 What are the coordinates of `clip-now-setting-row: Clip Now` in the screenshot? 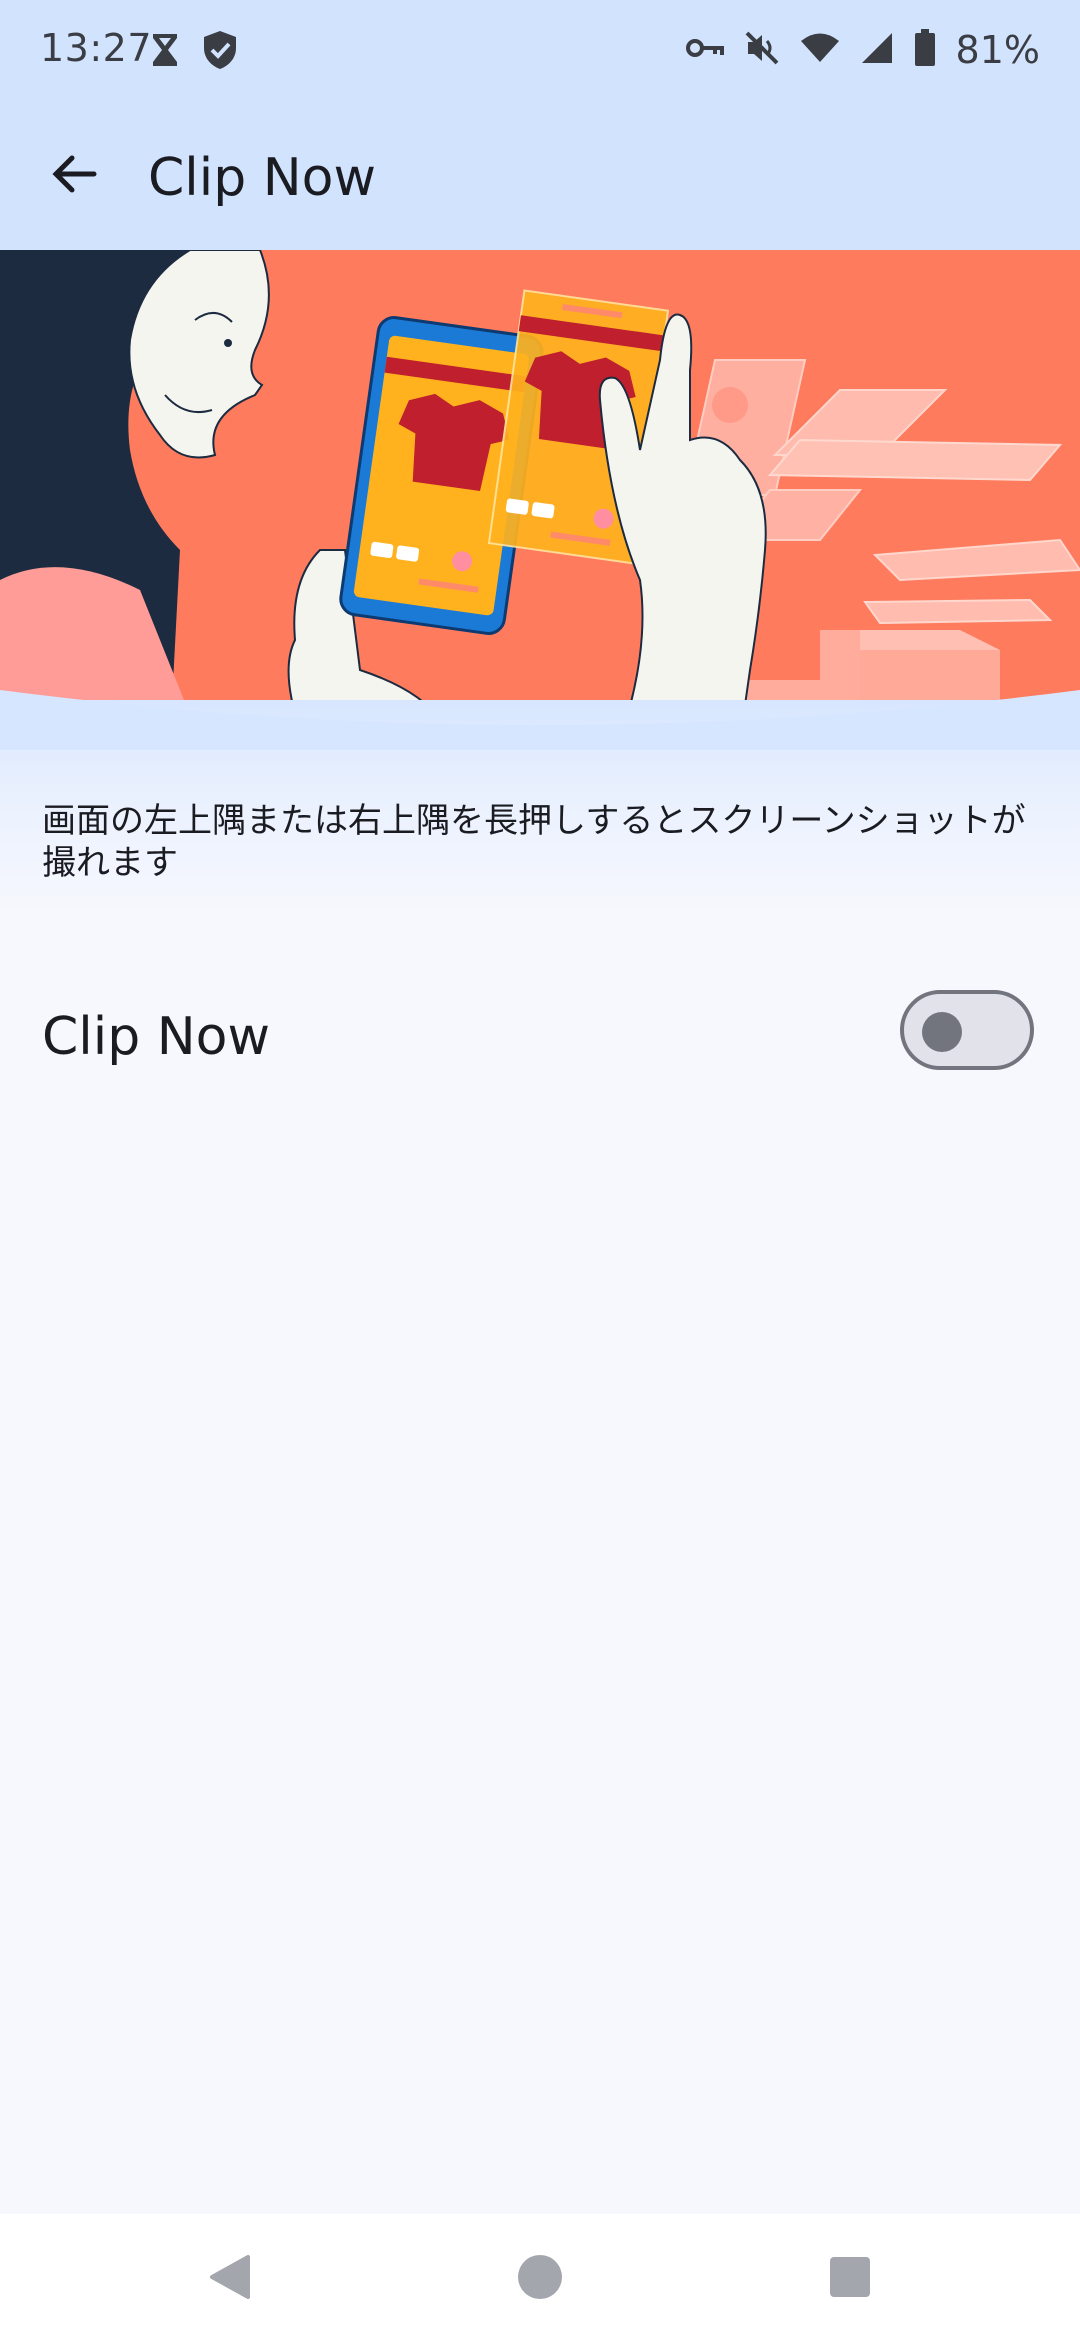 It's located at (540, 1035).